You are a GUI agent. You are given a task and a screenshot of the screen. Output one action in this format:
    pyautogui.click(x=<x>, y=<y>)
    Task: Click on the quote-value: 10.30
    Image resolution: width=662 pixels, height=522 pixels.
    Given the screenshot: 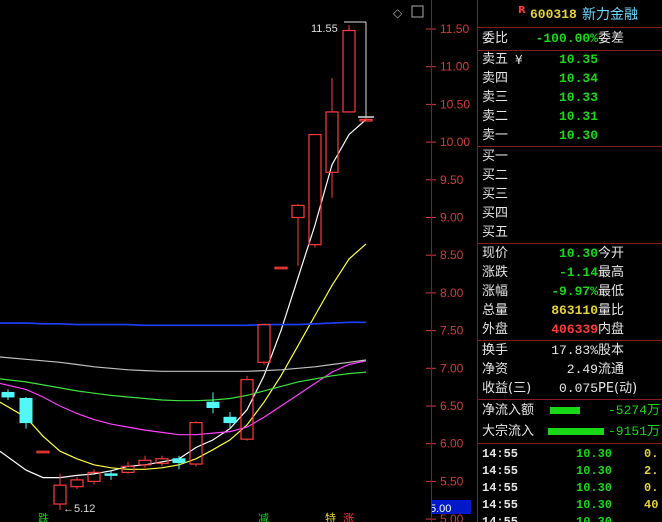 What is the action you would take?
    pyautogui.click(x=578, y=253)
    